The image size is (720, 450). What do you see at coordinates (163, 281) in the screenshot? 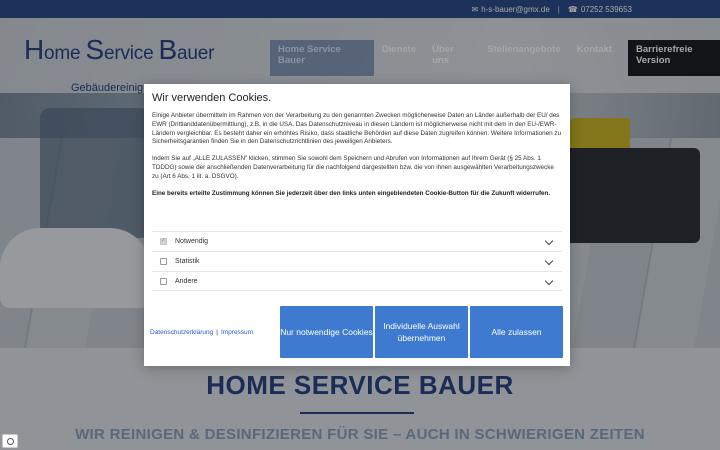
I see `checkbox-andere` at bounding box center [163, 281].